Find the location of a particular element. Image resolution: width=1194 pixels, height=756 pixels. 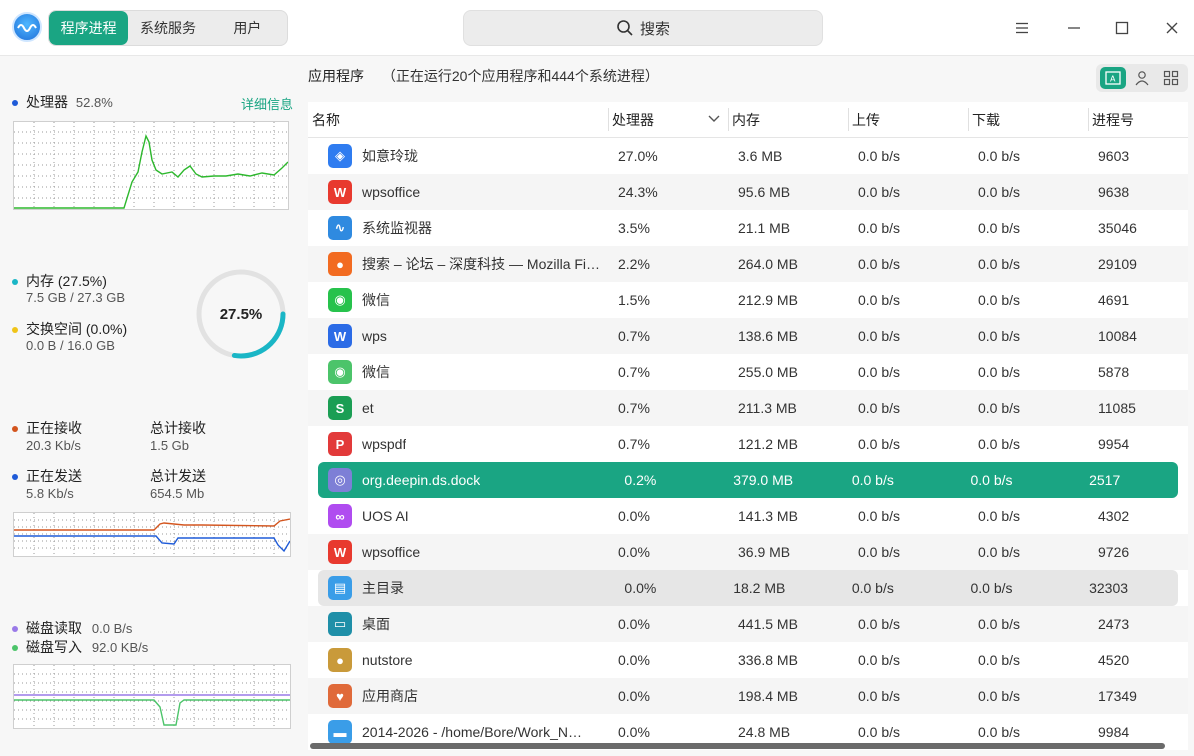

column-memory: 内存 is located at coordinates (788, 119).